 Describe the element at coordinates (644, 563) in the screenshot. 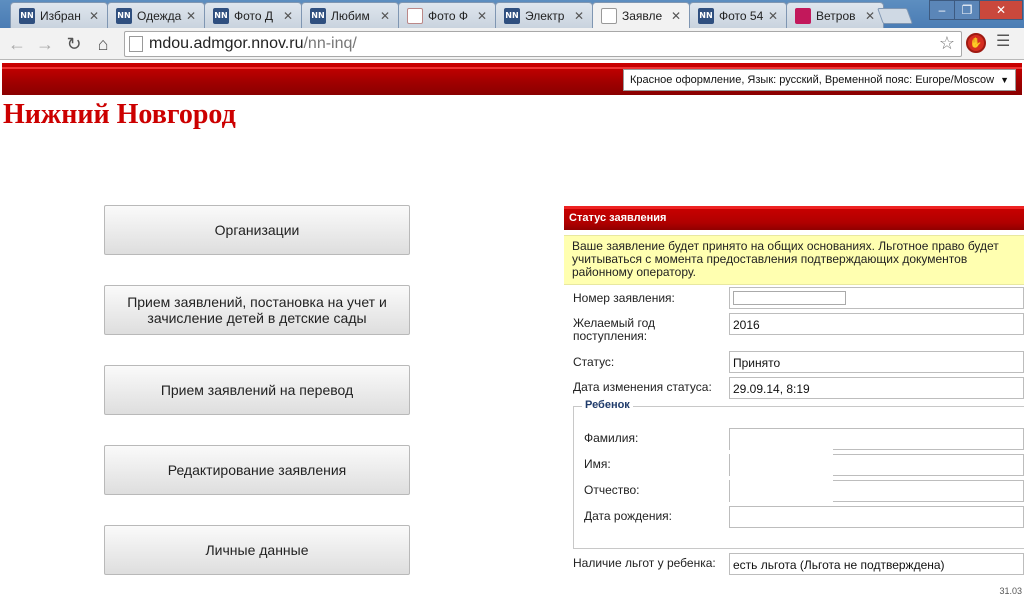

I see `benefit-label: Наличие льгот у ребенка:` at that location.